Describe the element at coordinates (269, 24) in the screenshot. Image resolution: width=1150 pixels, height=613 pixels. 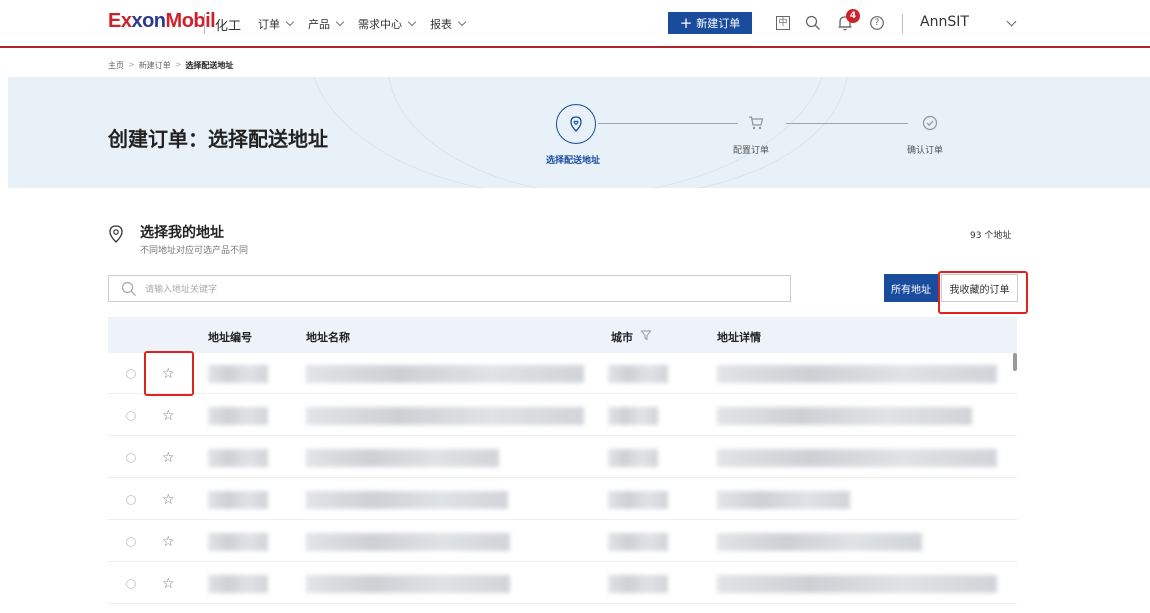
I see `nav-orders-label: 订单` at that location.